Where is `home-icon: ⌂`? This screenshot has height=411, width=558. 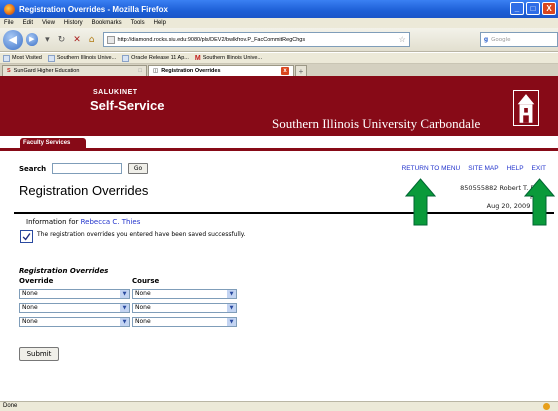 home-icon: ⌂ is located at coordinates (92, 40).